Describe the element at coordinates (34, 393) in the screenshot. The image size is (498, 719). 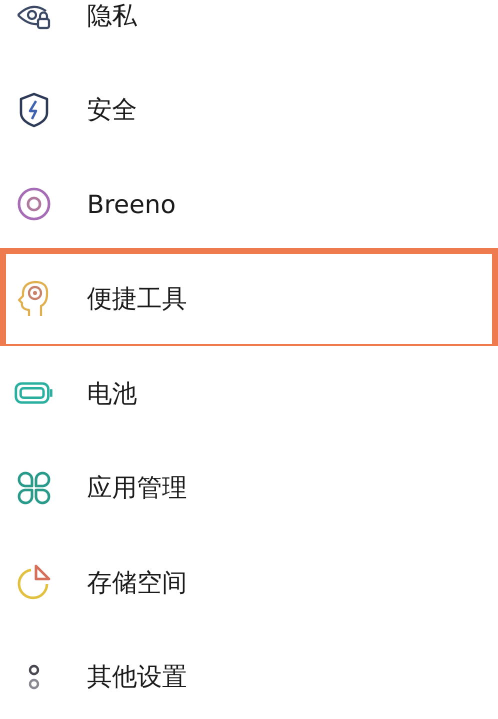
I see `battery-icon` at that location.